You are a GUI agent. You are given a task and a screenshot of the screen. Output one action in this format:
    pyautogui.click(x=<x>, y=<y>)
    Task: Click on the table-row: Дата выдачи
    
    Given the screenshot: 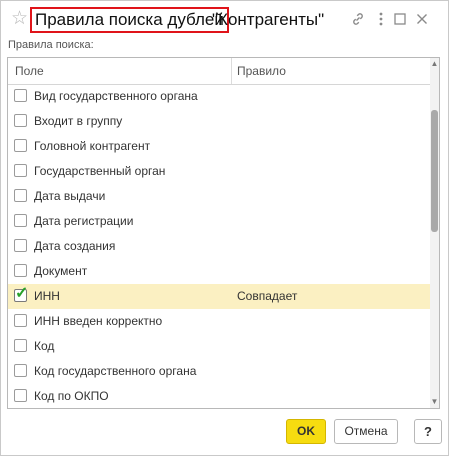 What is the action you would take?
    pyautogui.click(x=220, y=196)
    